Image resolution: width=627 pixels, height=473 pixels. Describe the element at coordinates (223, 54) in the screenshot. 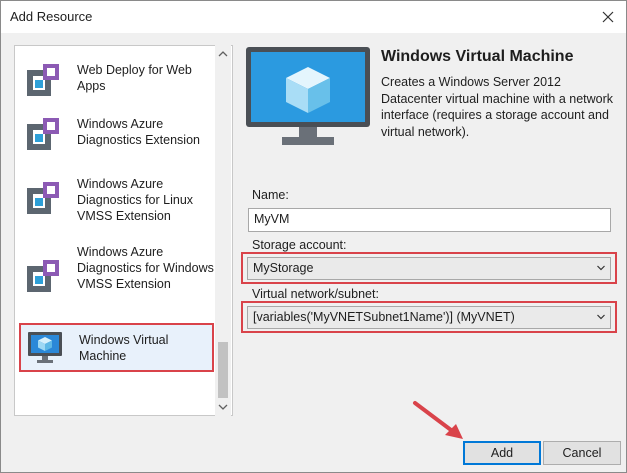

I see `scroll-up-arrow-icon` at that location.